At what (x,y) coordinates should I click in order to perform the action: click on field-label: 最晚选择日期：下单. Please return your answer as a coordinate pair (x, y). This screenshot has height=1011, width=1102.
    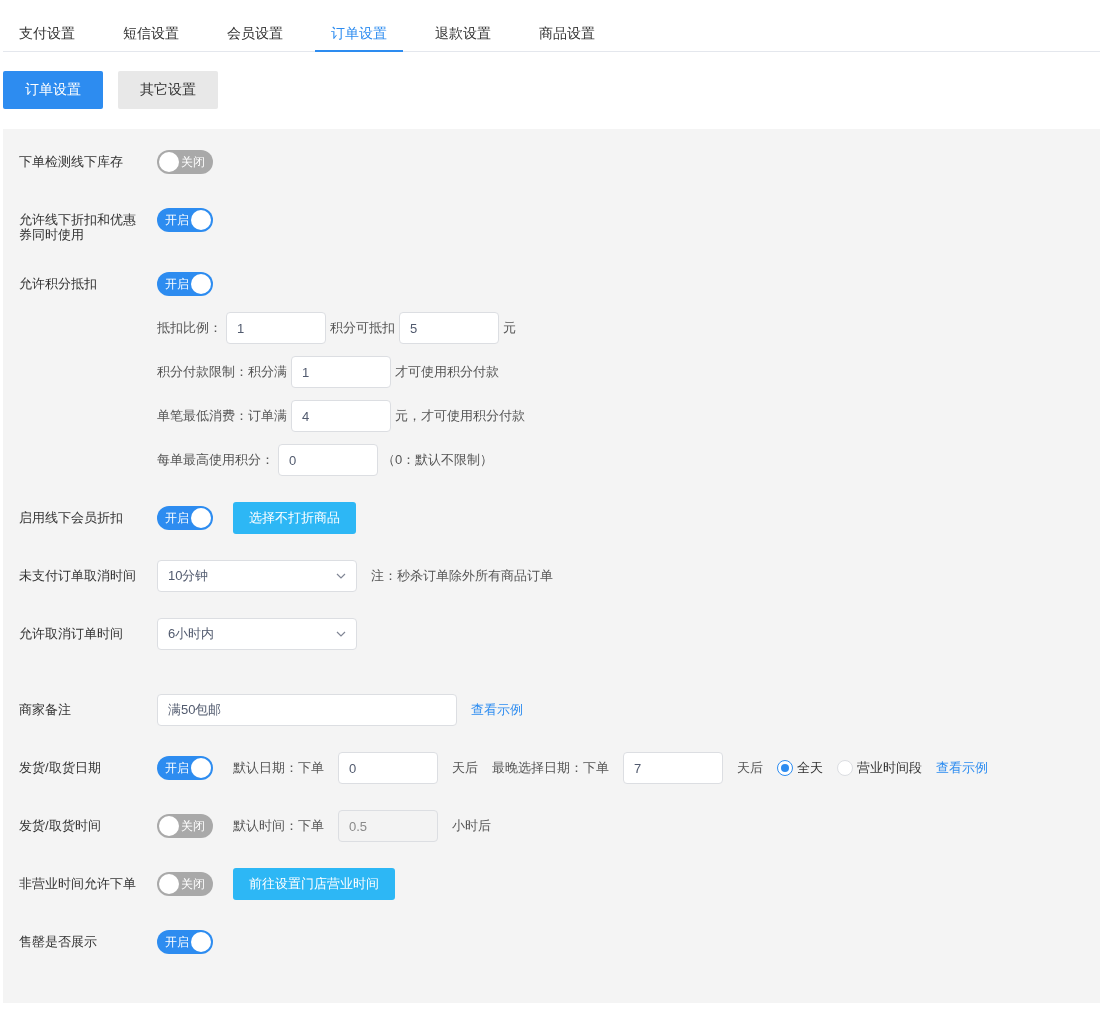
    Looking at the image, I should click on (550, 768).